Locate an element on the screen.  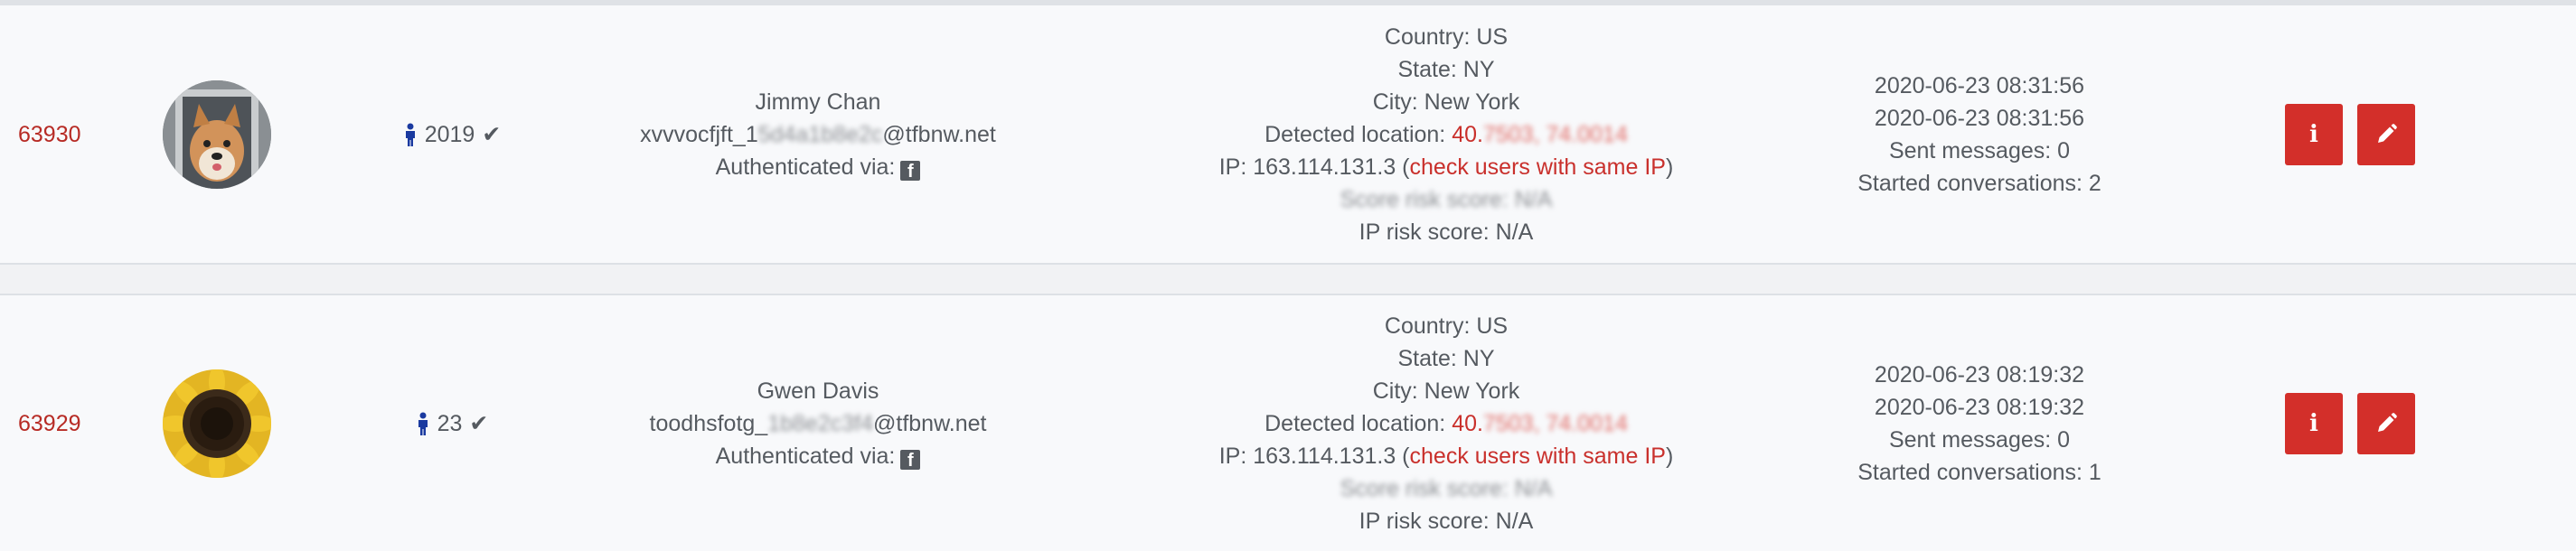
user-email: toodhsfotg_1b8e2c3f4@tfbnw.net is located at coordinates (819, 423).